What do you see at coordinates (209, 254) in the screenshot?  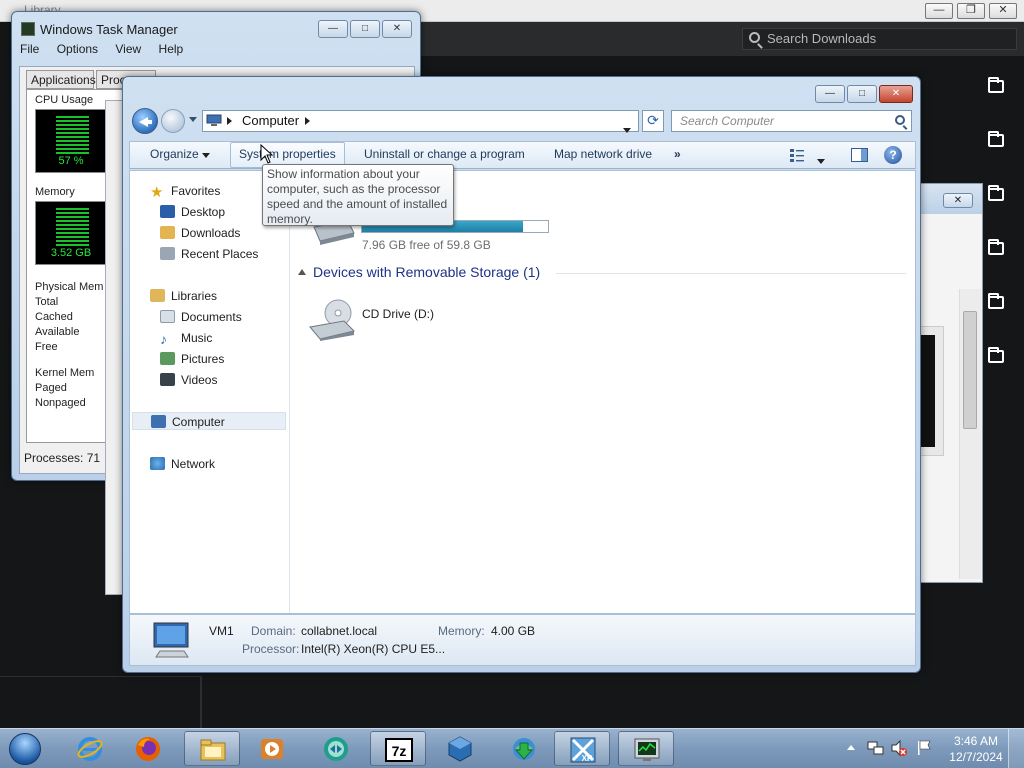 I see `nav-recent-places: Recent Places` at bounding box center [209, 254].